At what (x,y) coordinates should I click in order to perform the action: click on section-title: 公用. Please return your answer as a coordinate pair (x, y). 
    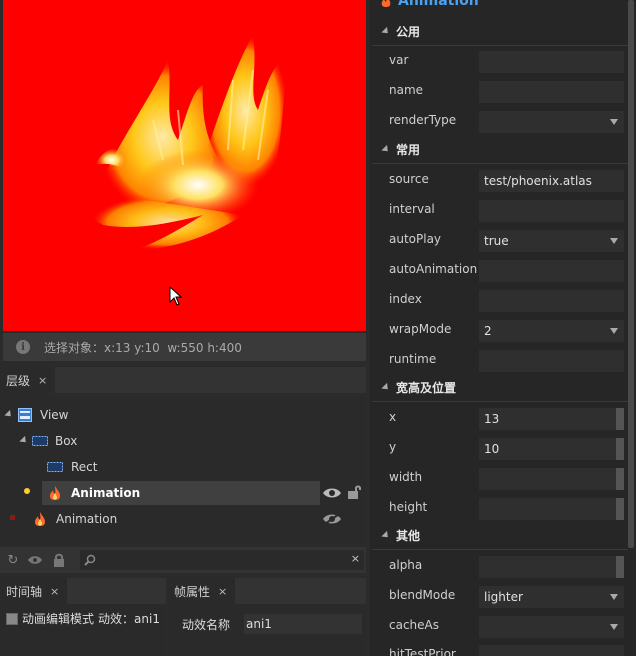
    Looking at the image, I should click on (408, 32).